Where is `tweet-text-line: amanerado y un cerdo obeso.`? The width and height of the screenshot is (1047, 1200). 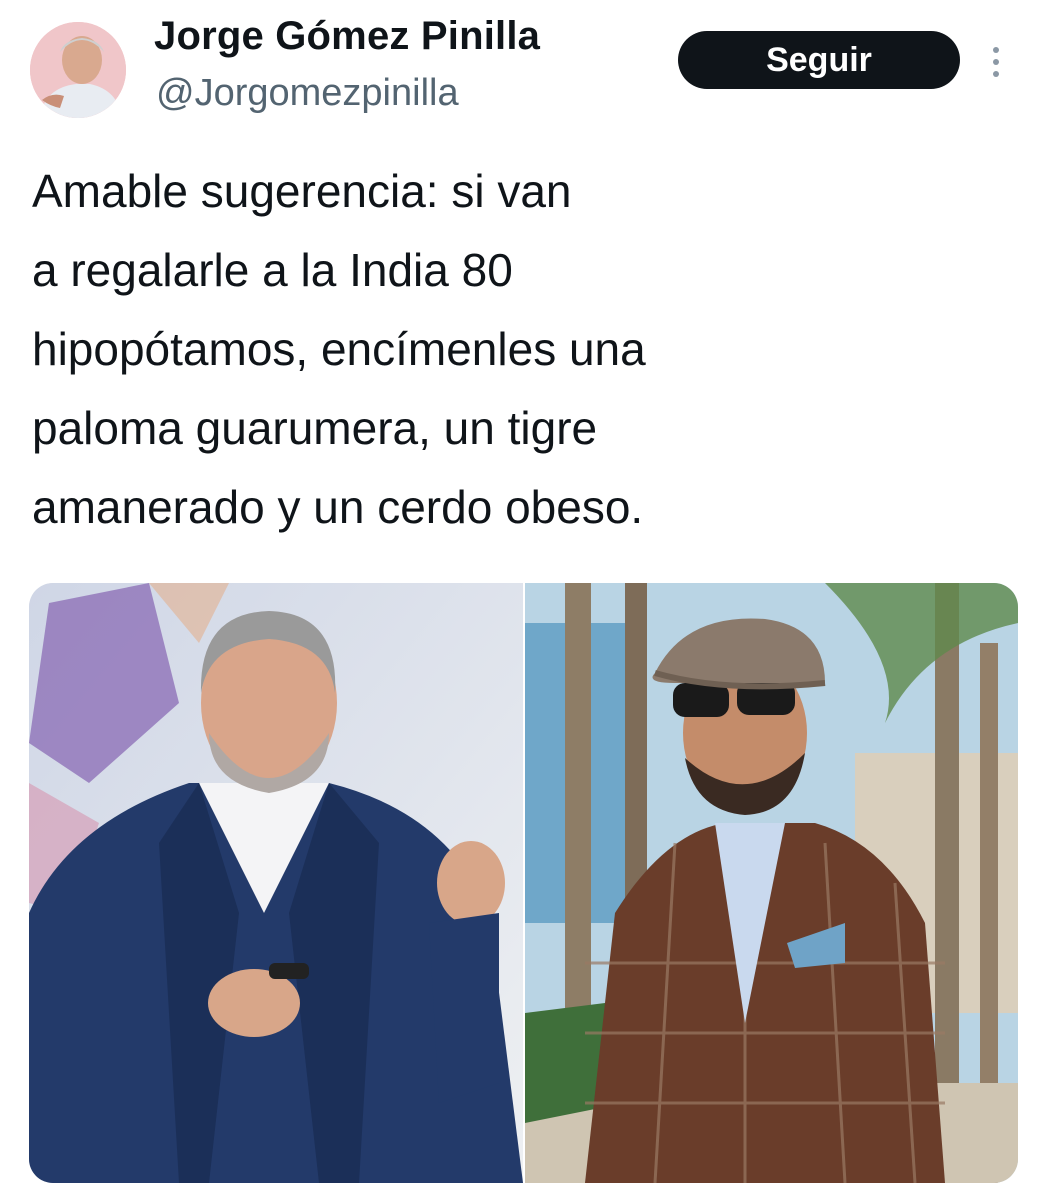
tweet-text-line: amanerado y un cerdo obeso. is located at coordinates (338, 507).